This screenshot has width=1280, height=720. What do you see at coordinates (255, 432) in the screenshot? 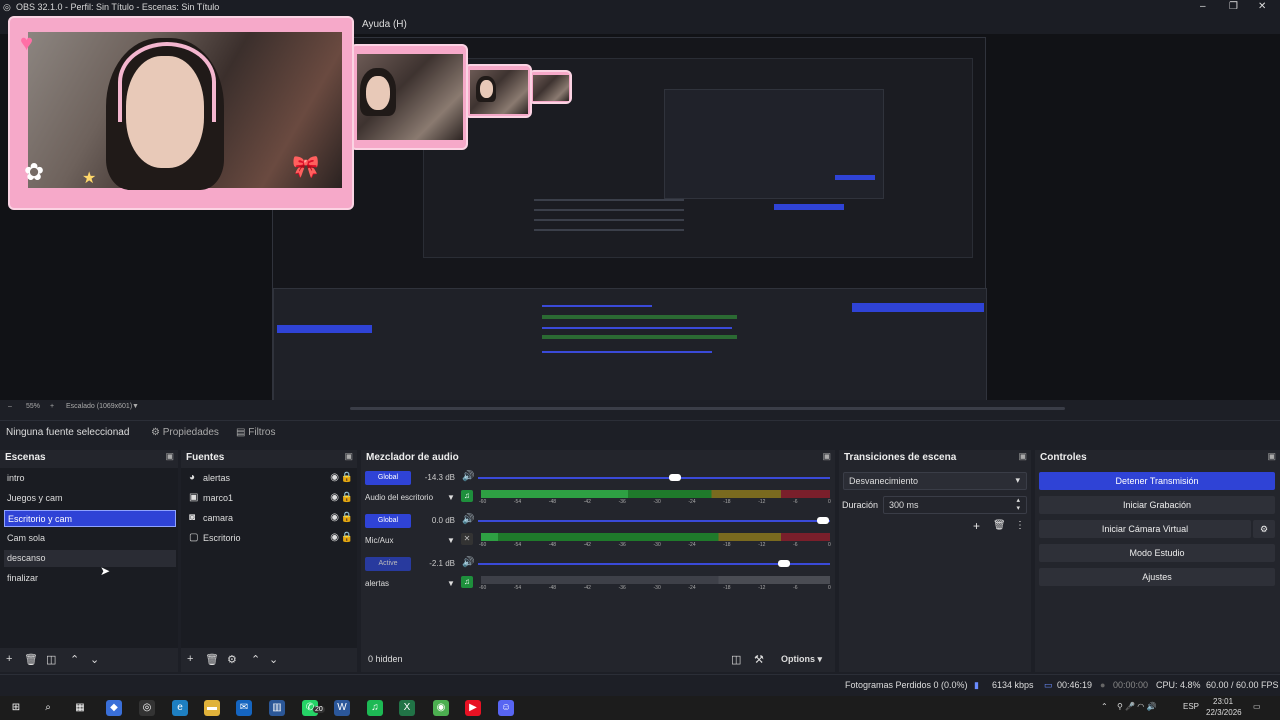
I see `filters-button: ▤ Filtros` at bounding box center [255, 432].